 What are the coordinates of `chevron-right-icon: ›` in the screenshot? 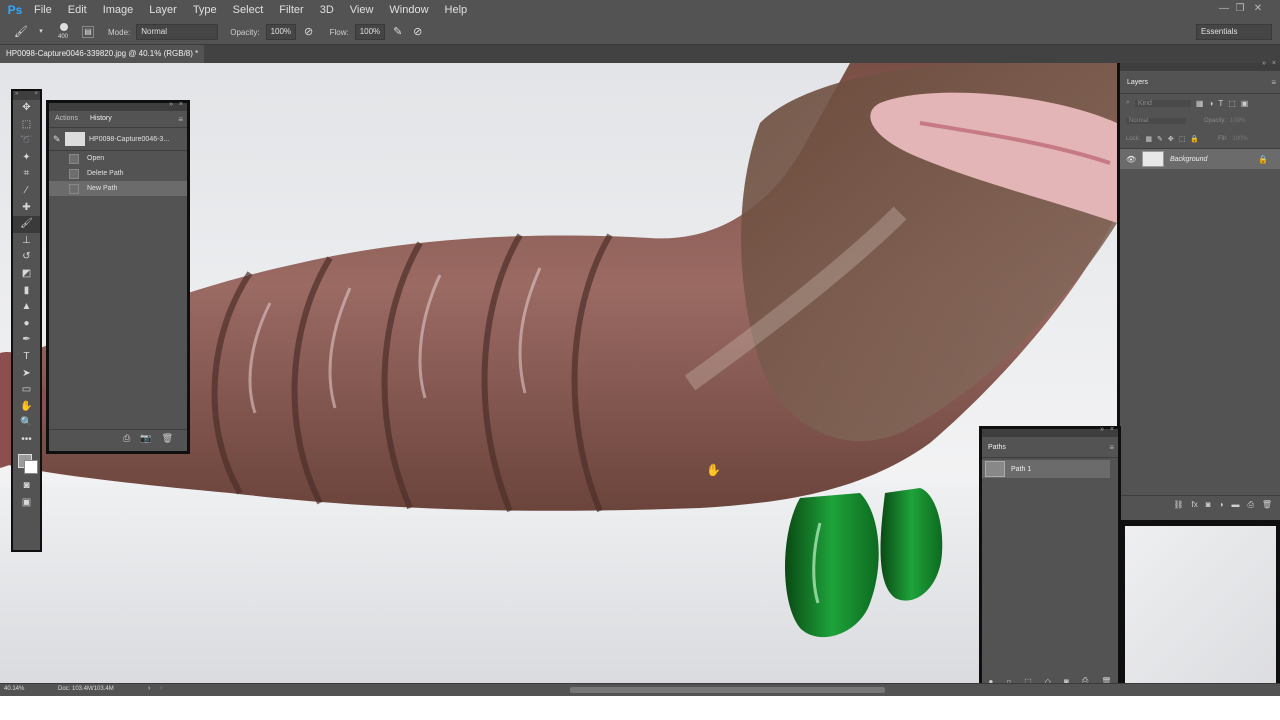 It's located at (149, 688).